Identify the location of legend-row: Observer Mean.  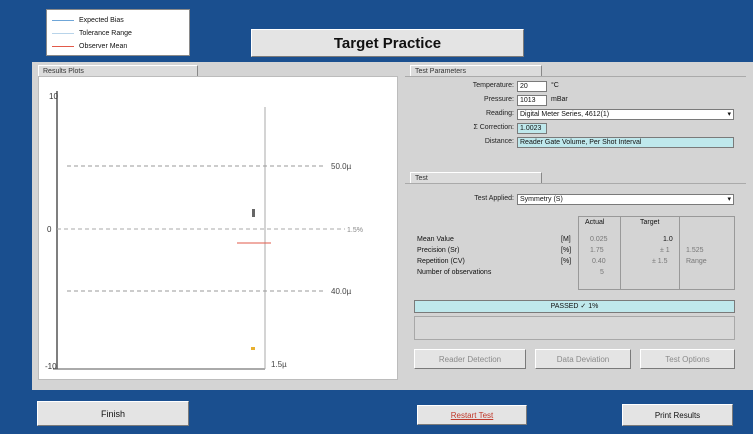
(89, 46).